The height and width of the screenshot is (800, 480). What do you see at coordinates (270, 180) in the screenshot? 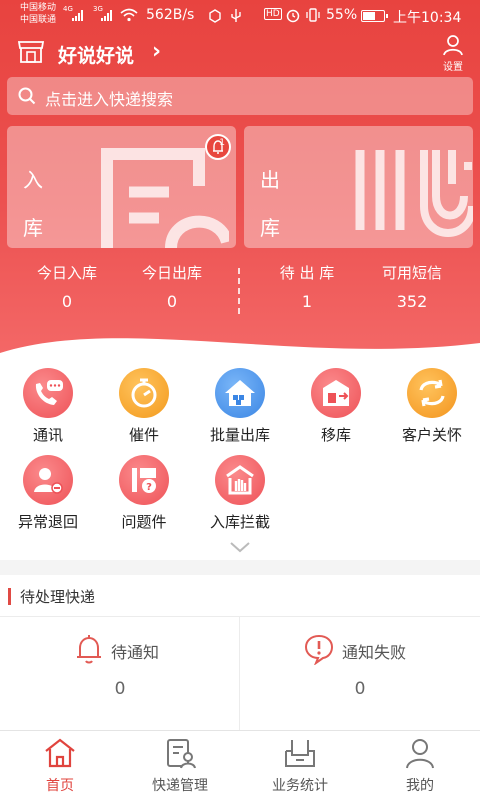
I see `outbound-label-1: 出` at bounding box center [270, 180].